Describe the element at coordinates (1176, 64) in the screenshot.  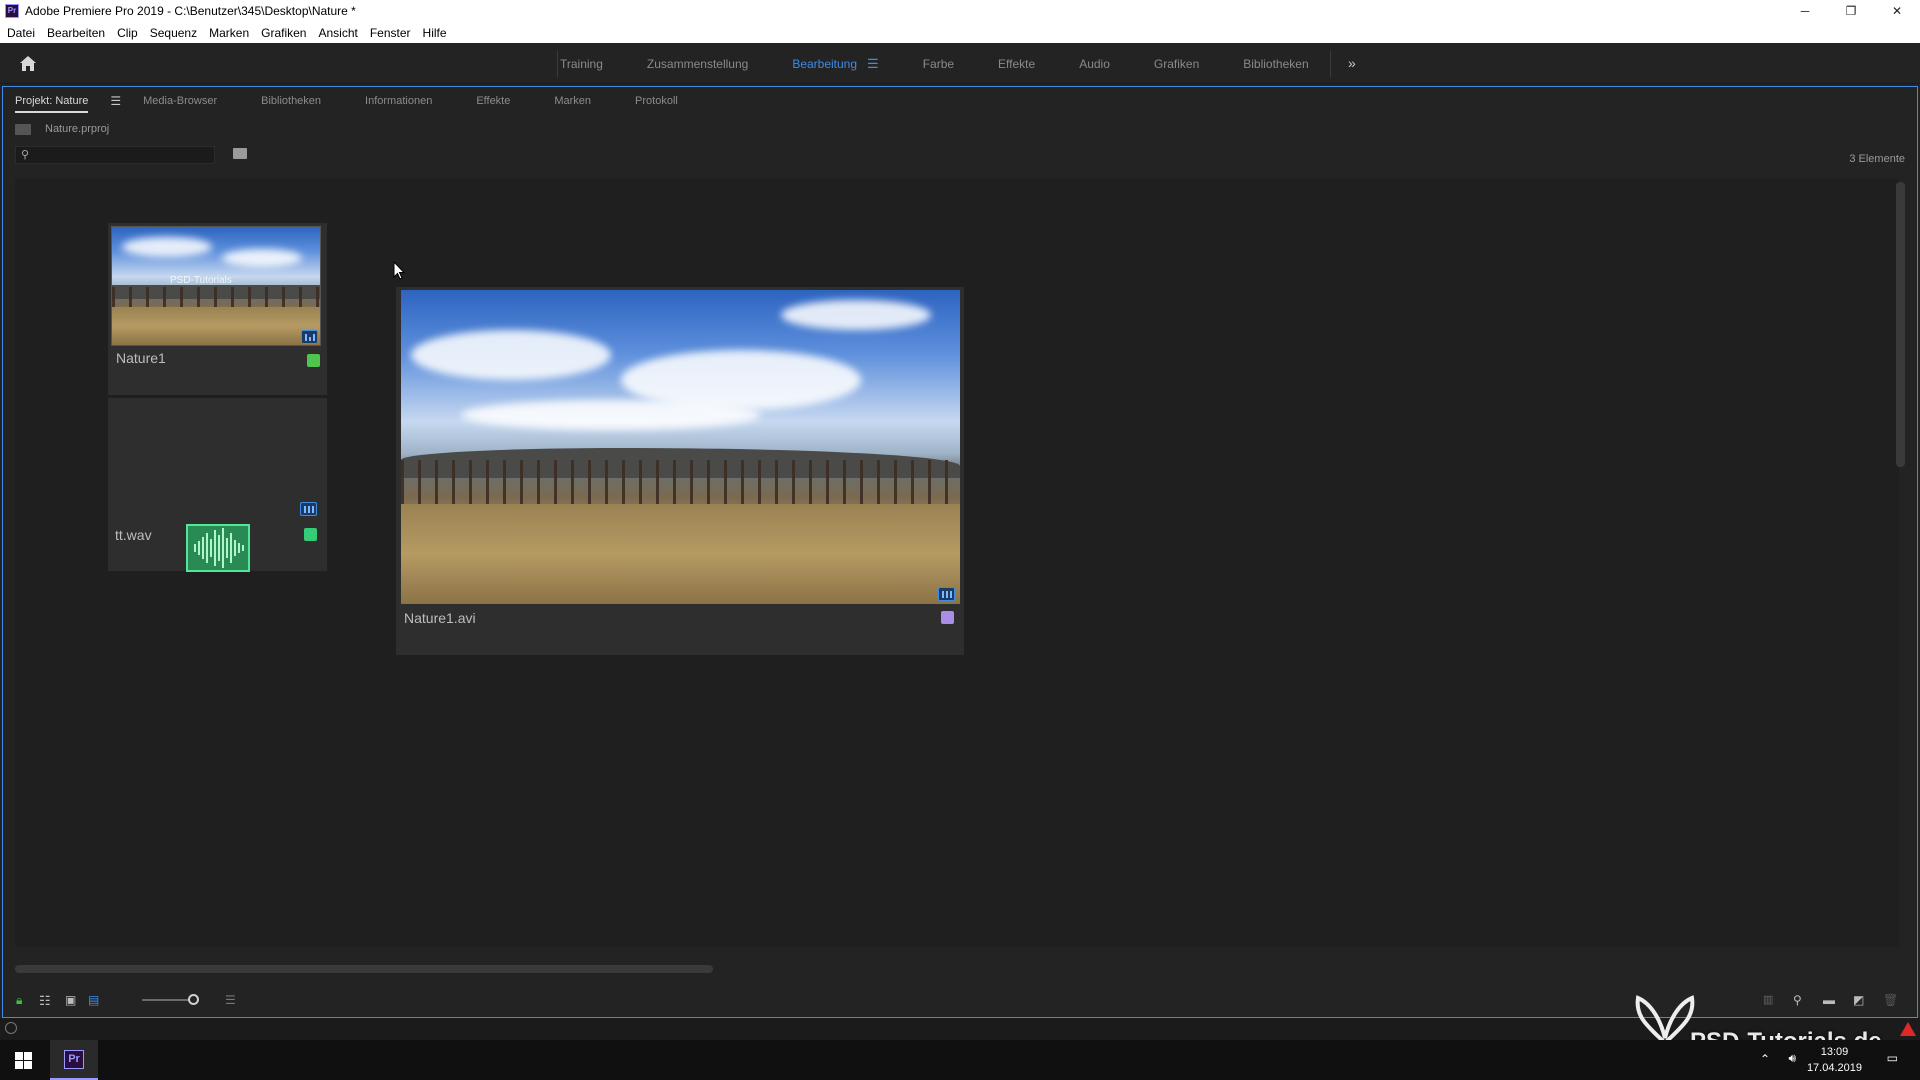
I see `workspace-grafiken: Grafiken` at that location.